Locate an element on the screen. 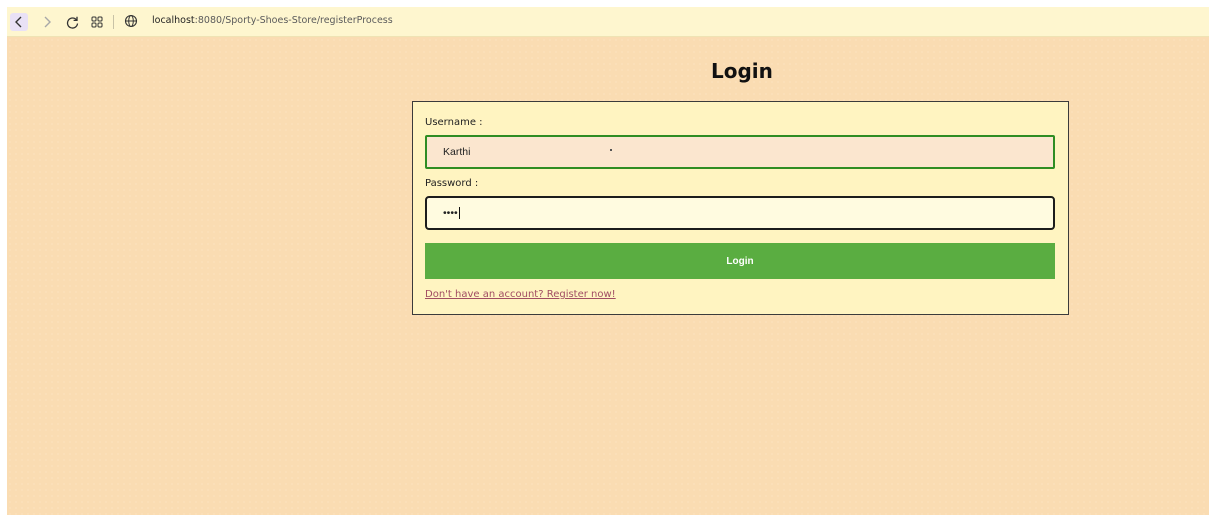 The height and width of the screenshot is (515, 1209). globe-icon is located at coordinates (131, 21).